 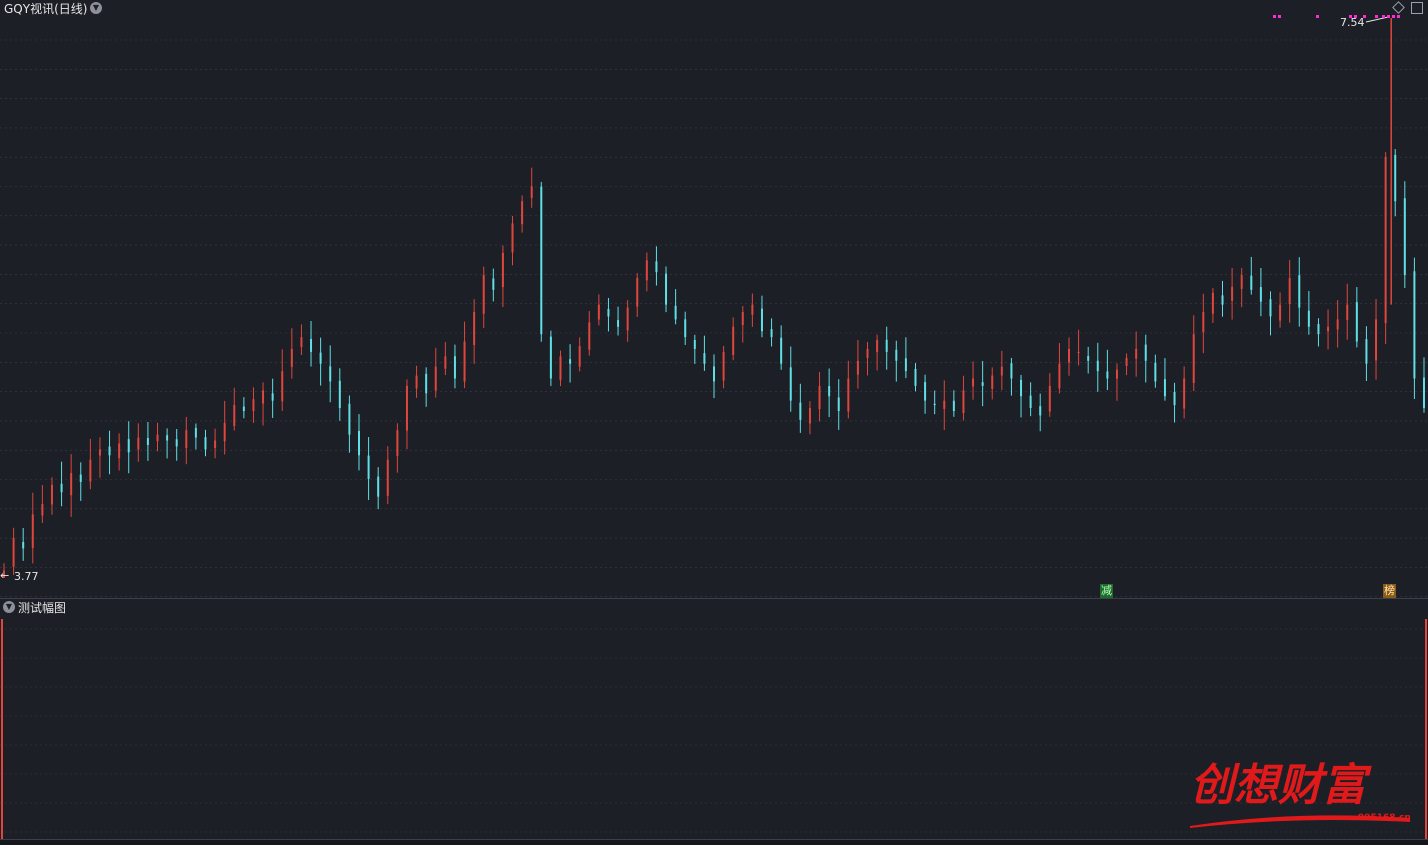 I want to click on reduce-badge: 减, so click(x=1106, y=591).